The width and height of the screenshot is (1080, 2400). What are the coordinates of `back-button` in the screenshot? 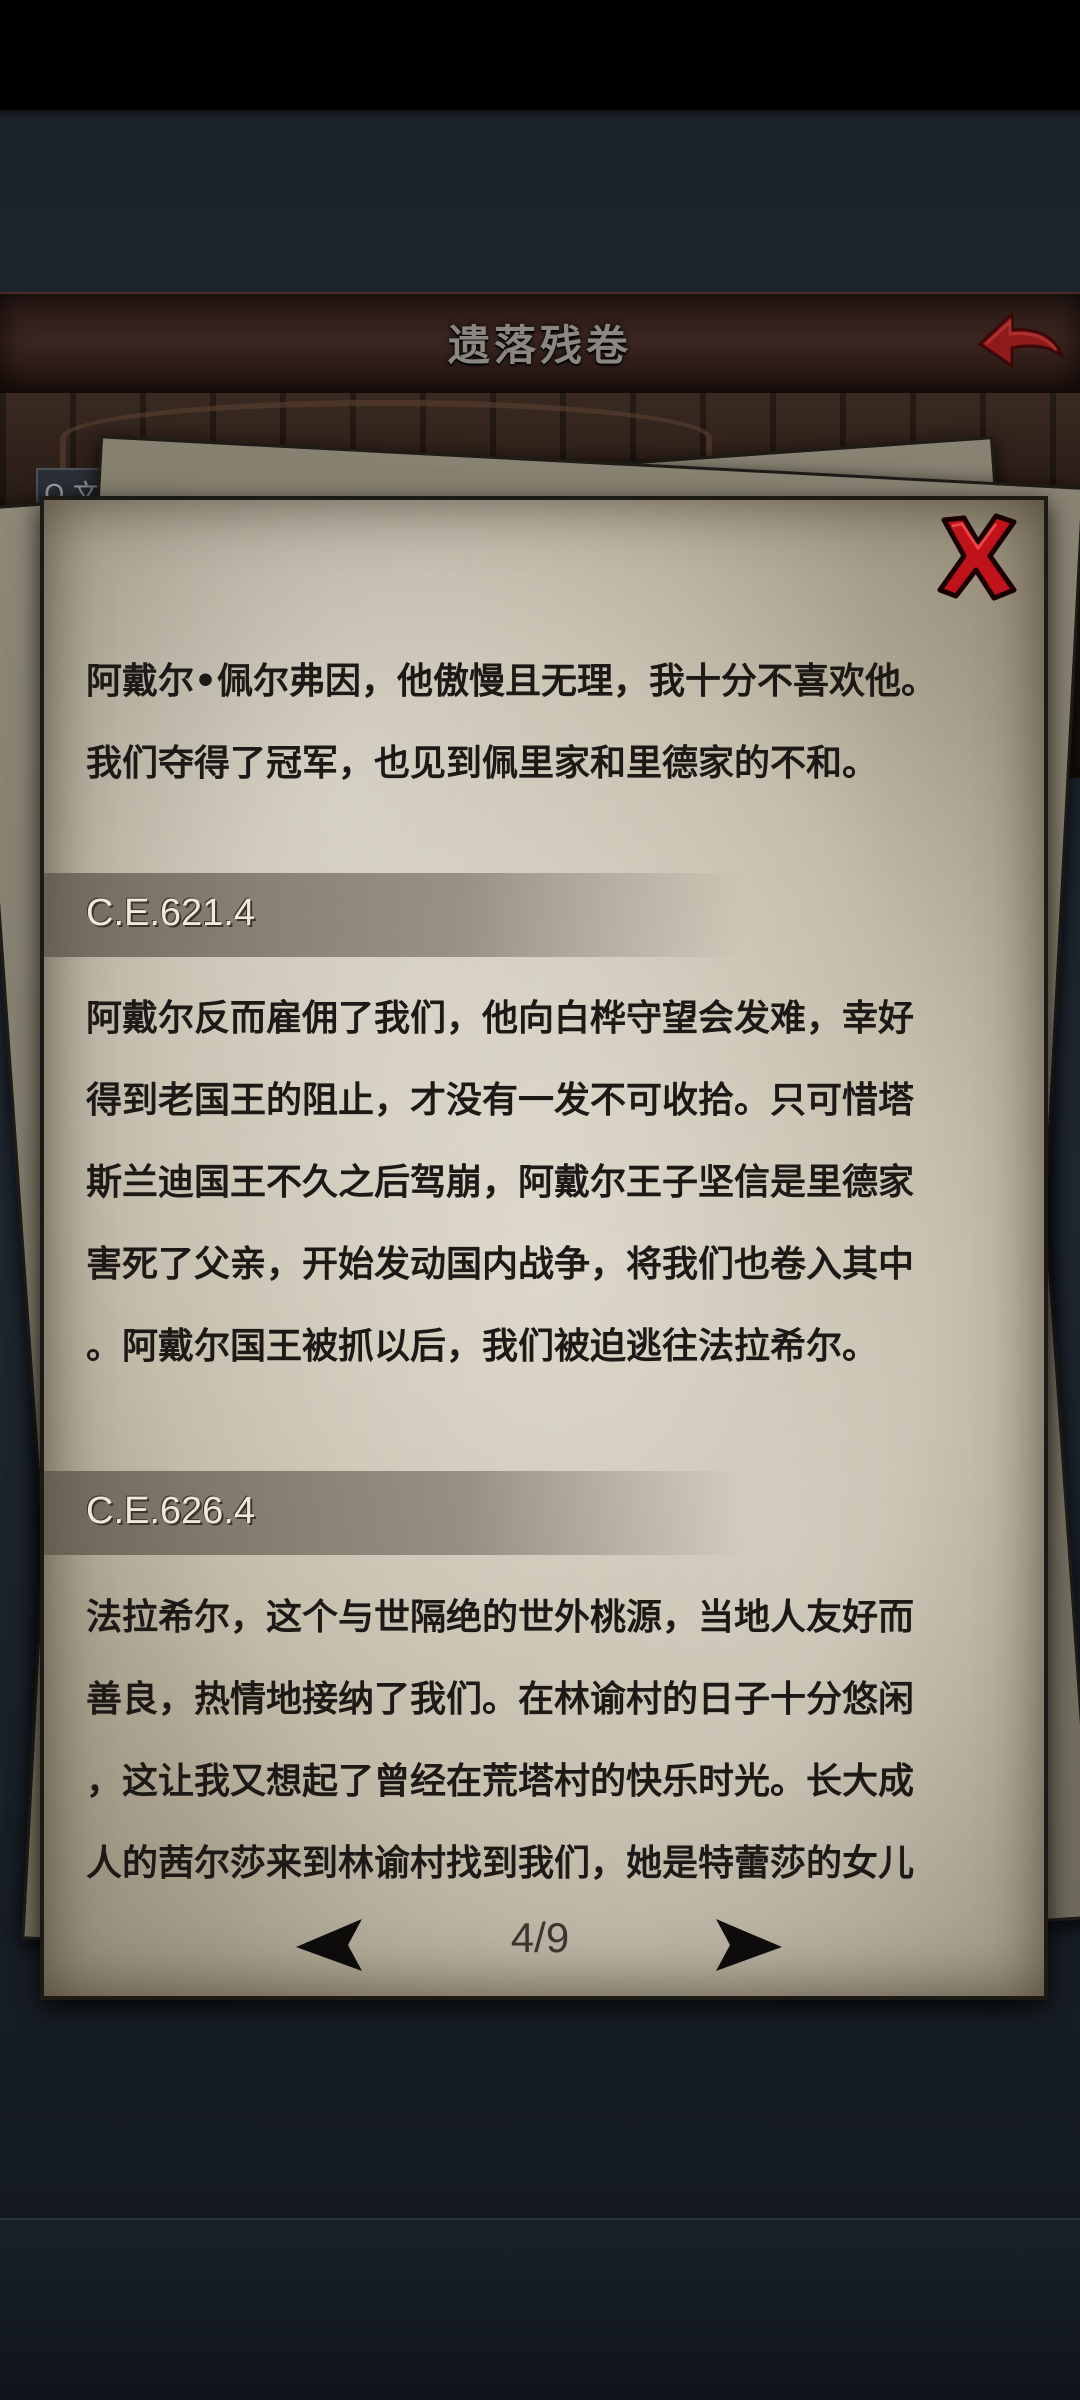 It's located at (1020, 342).